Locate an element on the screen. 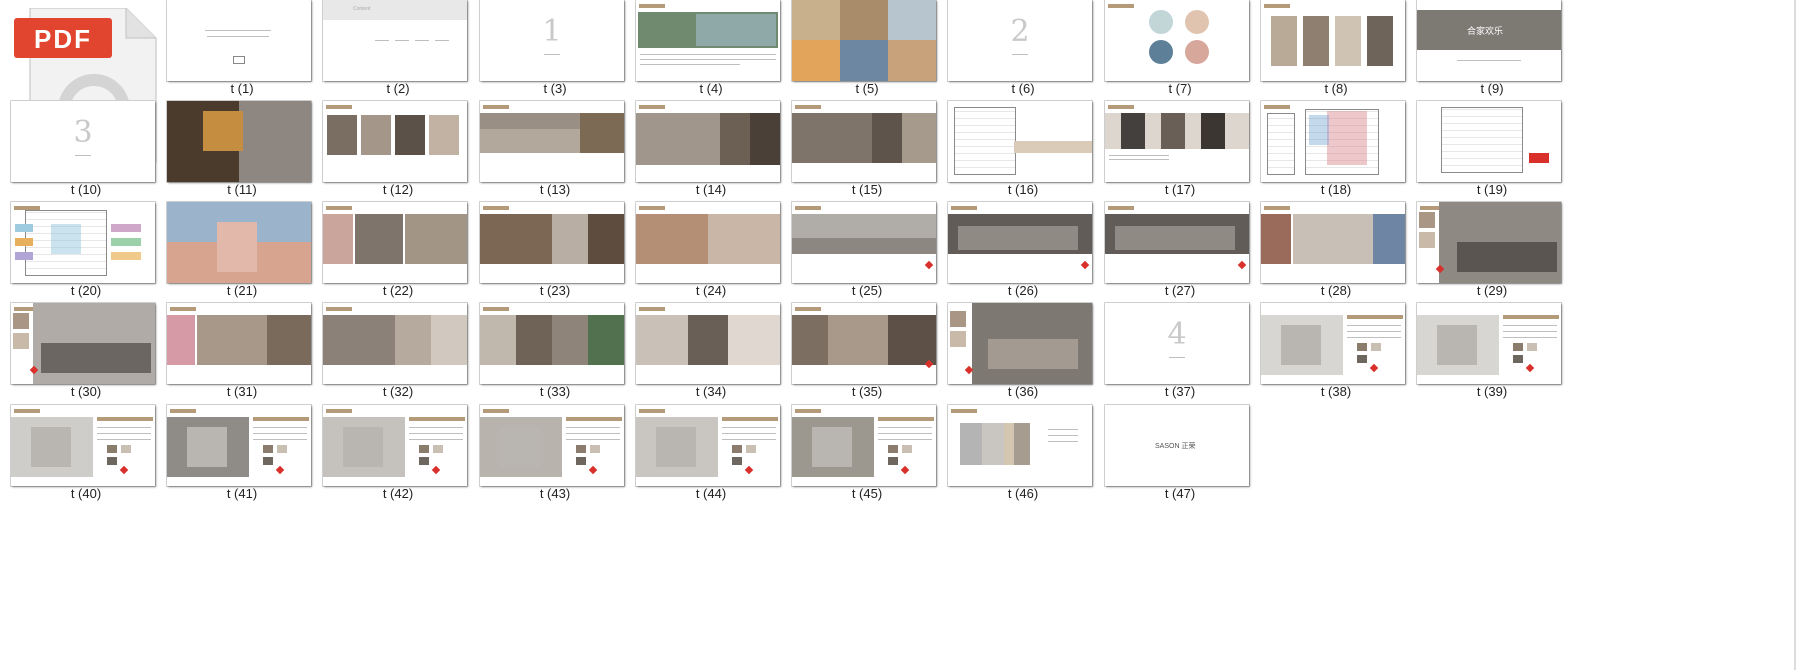 The height and width of the screenshot is (670, 1796). thumbnail-item: 合家欢乐 t (9) is located at coordinates (1495, 52).